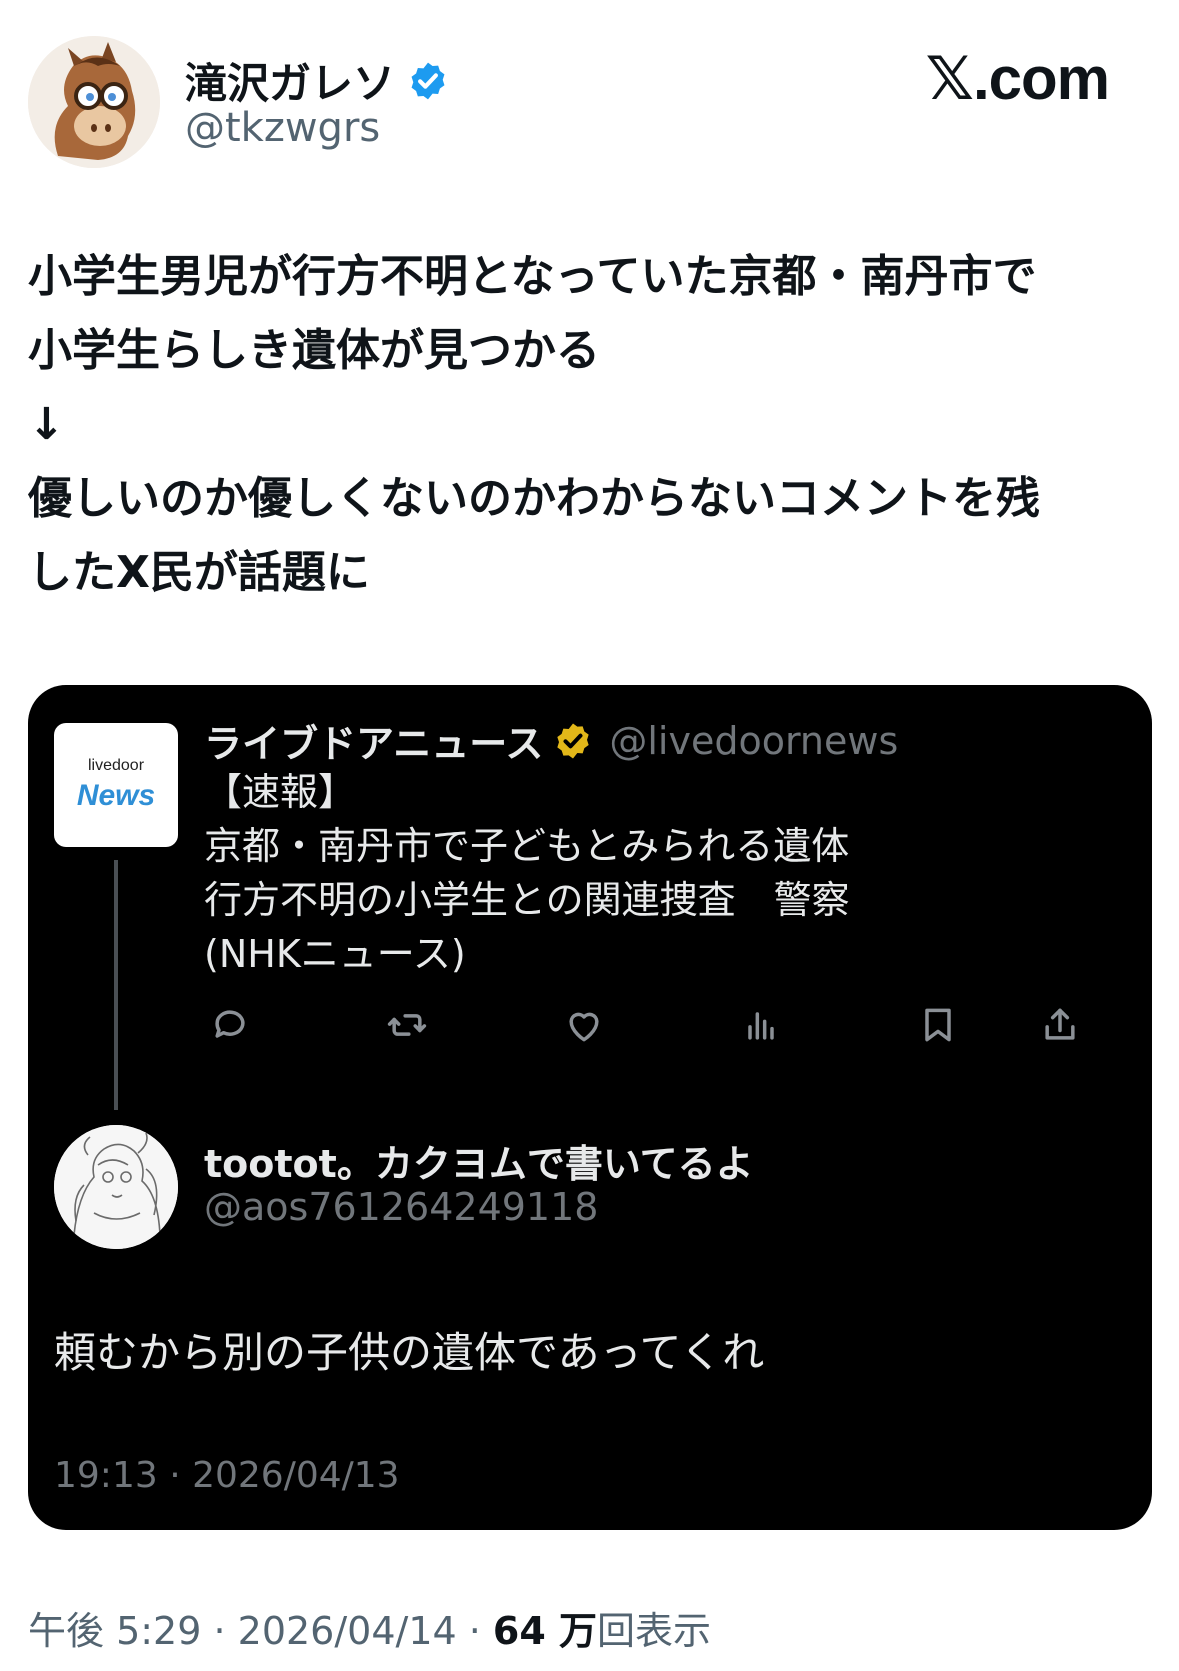 The width and height of the screenshot is (1179, 1671). I want to click on quoted-author-row: ライブドアニュース @livedoornews, so click(551, 740).